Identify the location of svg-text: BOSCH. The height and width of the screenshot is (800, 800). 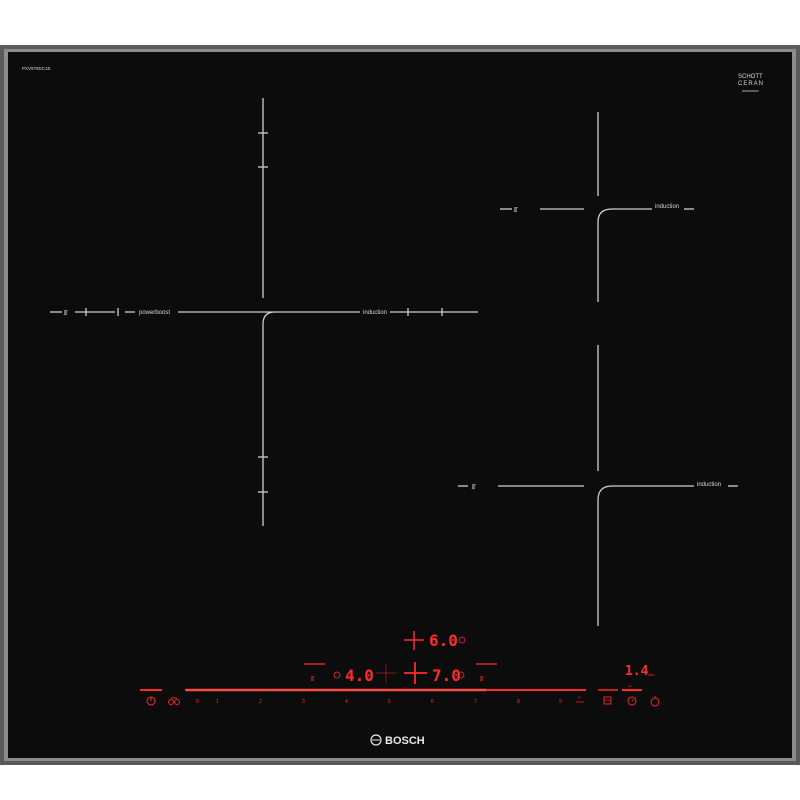
(405, 741).